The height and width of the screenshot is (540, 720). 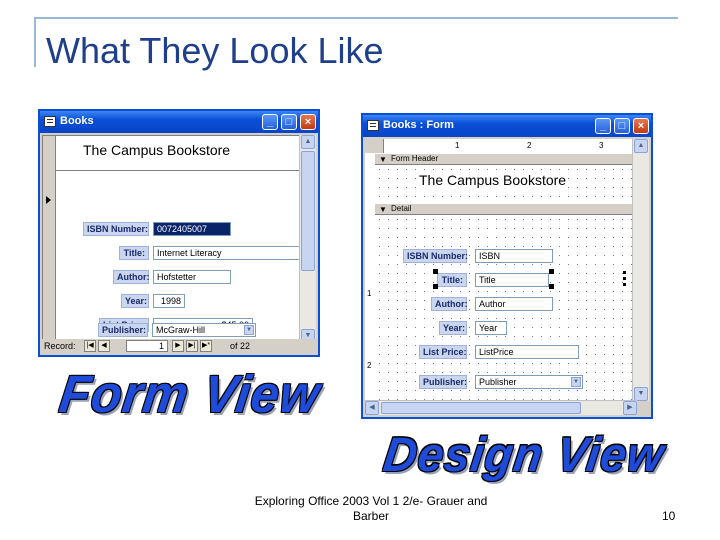 I want to click on ruler-tick-label: 3, so click(x=601, y=145).